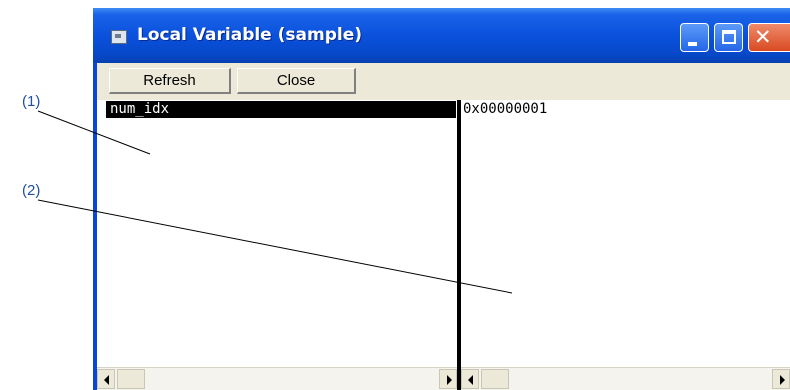 The height and width of the screenshot is (390, 790). Describe the element at coordinates (763, 37) in the screenshot. I see `close-icon: ✕` at that location.